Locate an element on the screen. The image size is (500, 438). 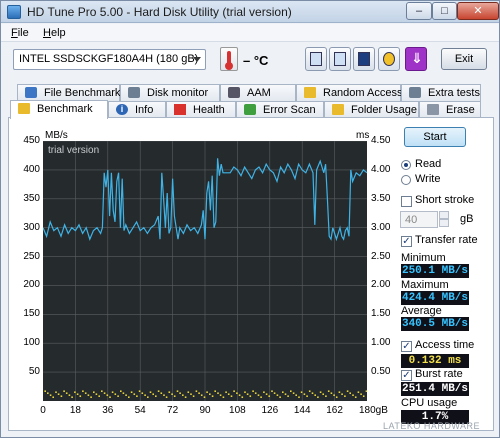
tab-info: i Info is located at coordinates (137, 109).